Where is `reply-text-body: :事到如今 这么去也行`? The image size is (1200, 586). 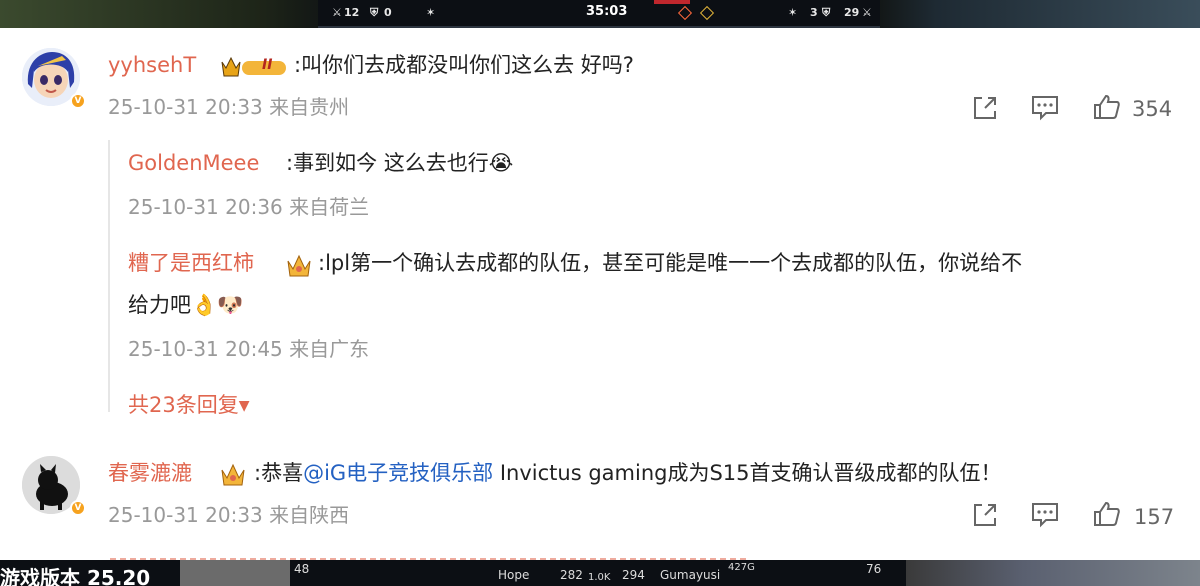
reply-text-body: :事到如今 这么去也行 is located at coordinates (387, 163).